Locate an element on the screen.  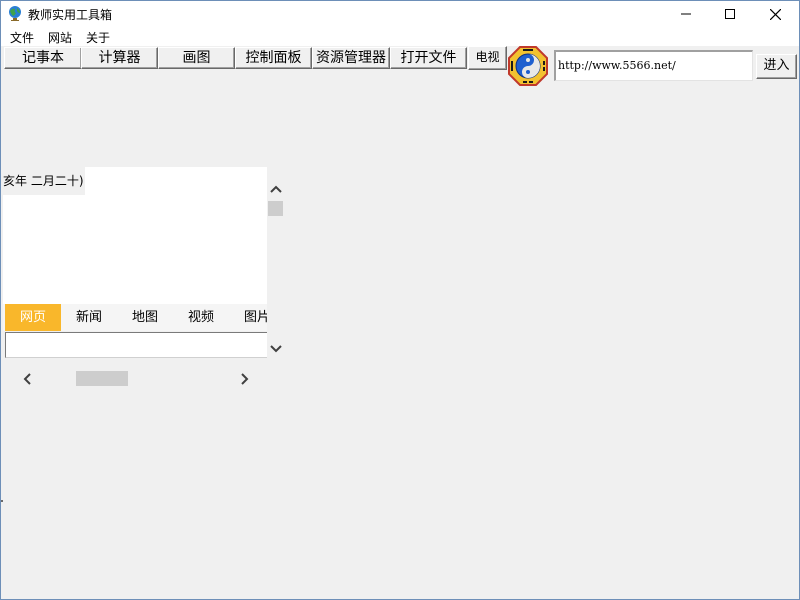
search-tab-bar: 网页 新闻 地图 视频 图片 is located at coordinates (135, 317).